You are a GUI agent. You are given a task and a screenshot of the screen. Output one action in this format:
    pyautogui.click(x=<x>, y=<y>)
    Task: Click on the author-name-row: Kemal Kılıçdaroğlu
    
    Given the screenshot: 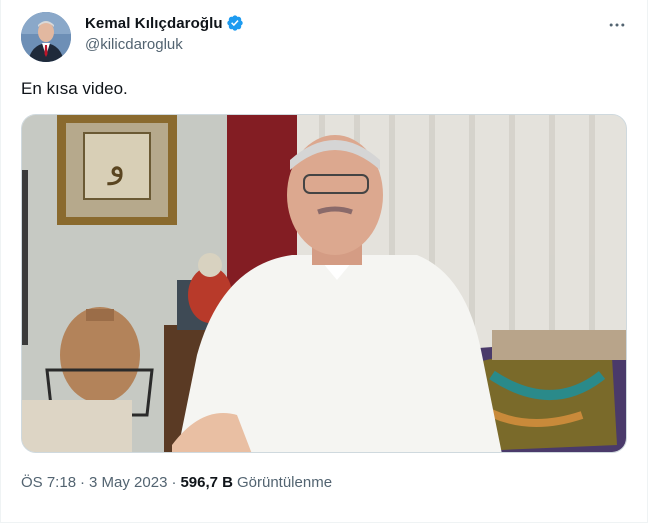 What is the action you would take?
    pyautogui.click(x=164, y=23)
    